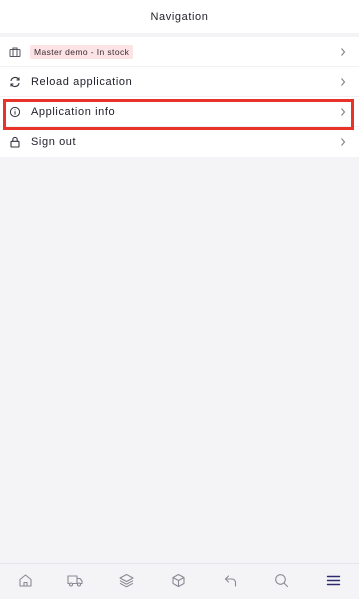 Image resolution: width=359 pixels, height=599 pixels. I want to click on briefcase-icon, so click(15, 52).